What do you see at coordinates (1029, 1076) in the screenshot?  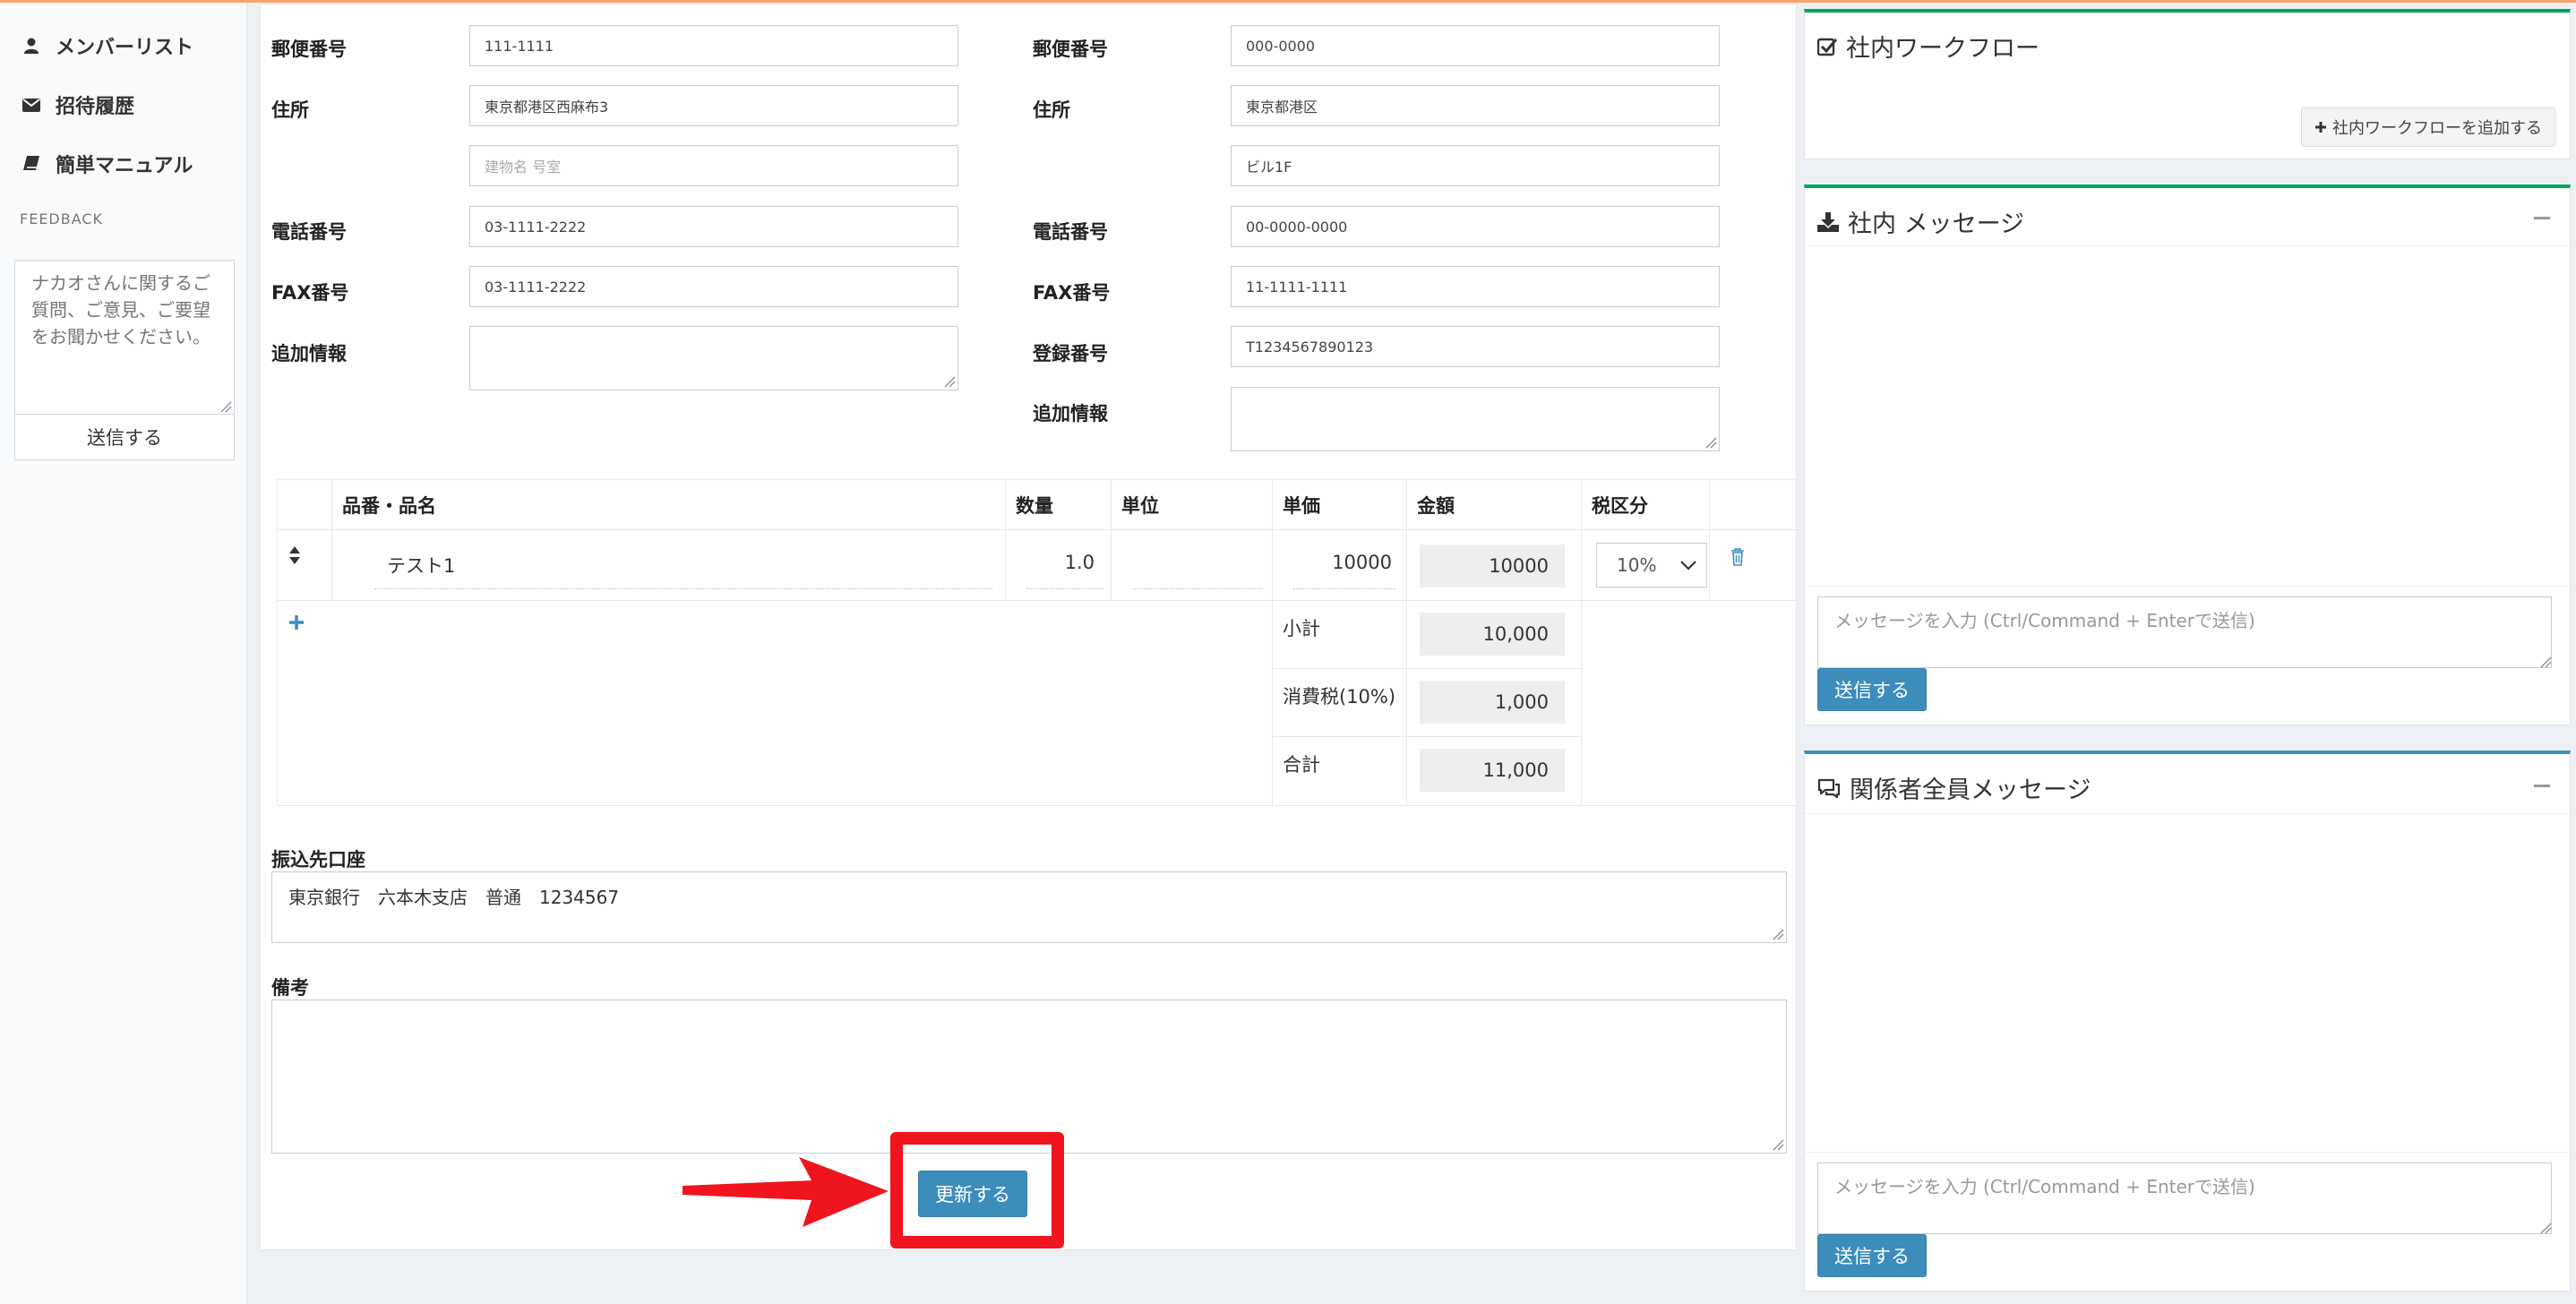 I see `notes-field` at bounding box center [1029, 1076].